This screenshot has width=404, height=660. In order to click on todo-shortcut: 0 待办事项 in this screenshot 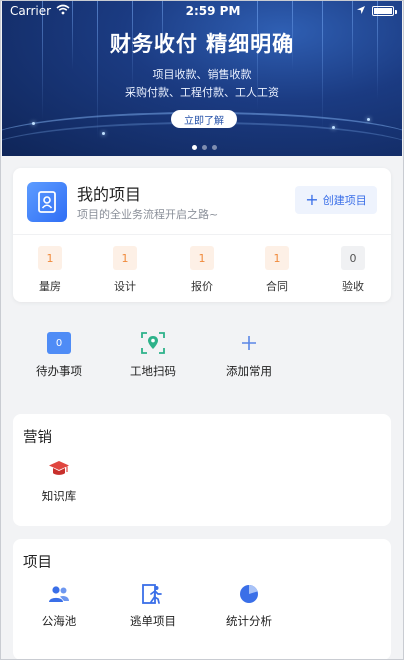, I will do `click(59, 354)`.